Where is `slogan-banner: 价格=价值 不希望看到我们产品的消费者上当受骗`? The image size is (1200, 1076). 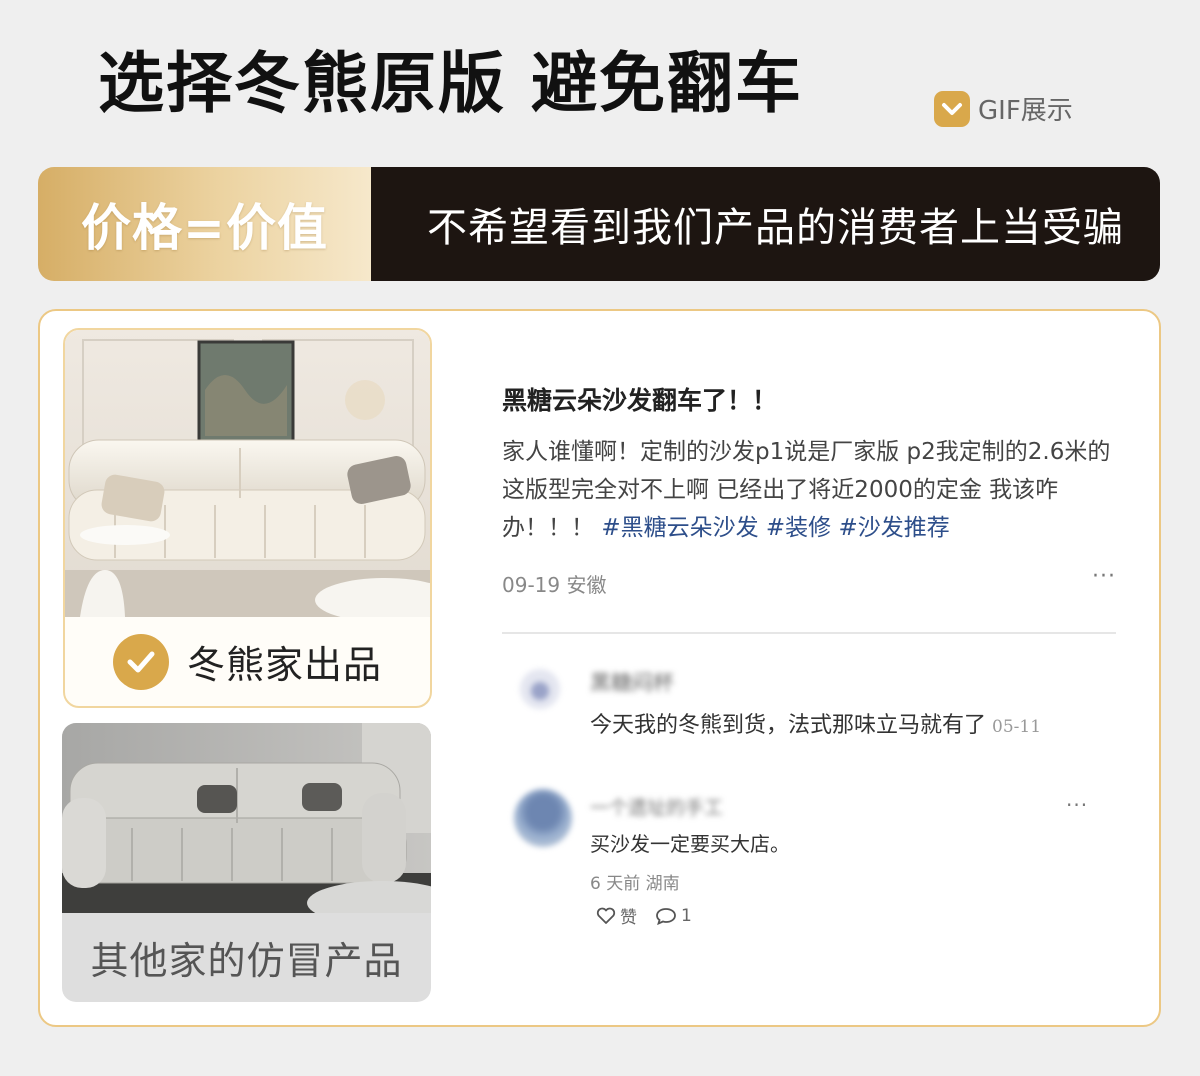
slogan-banner: 价格=价值 不希望看到我们产品的消费者上当受骗 is located at coordinates (599, 224).